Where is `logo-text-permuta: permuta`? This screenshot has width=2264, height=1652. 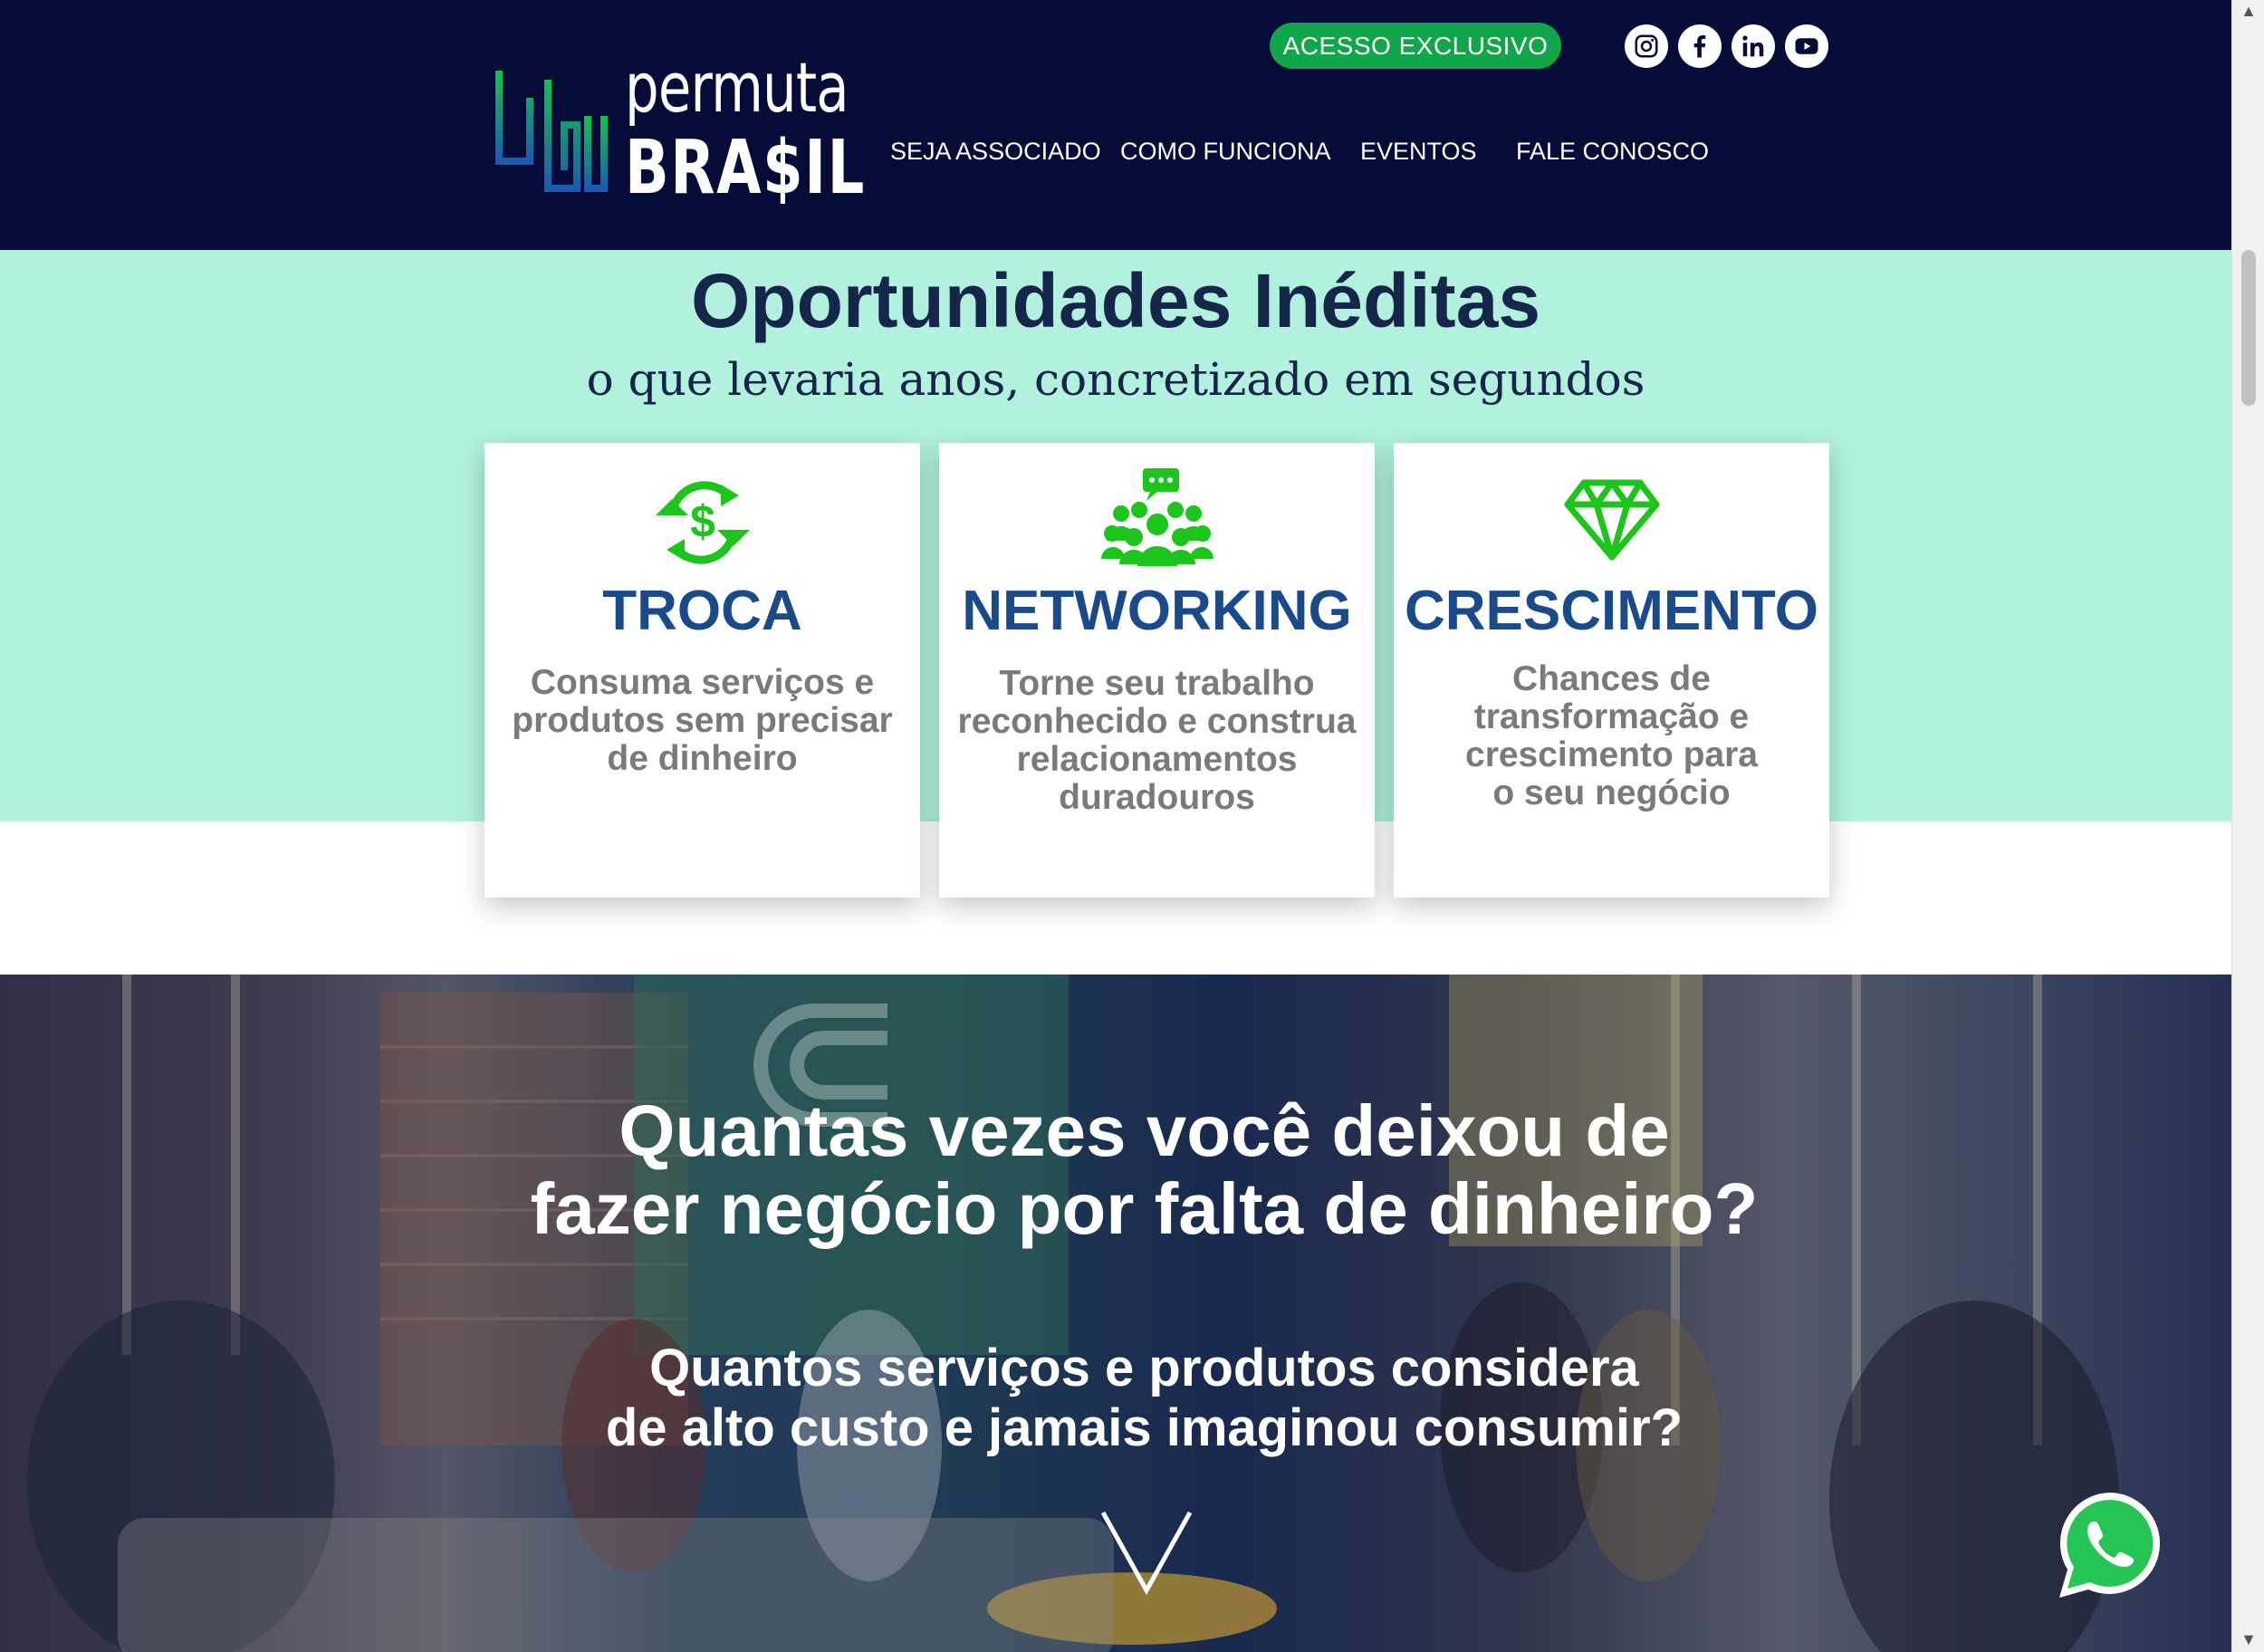
logo-text-permuta: permuta is located at coordinates (737, 87).